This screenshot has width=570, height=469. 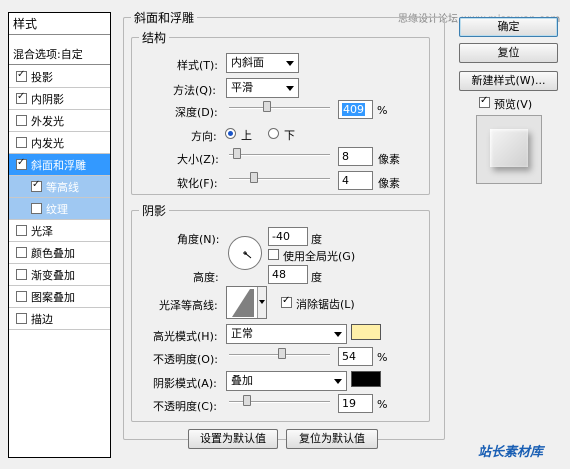 What do you see at coordinates (185, 406) in the screenshot?
I see `shadow-opacity-label: 不透明度(C):` at bounding box center [185, 406].